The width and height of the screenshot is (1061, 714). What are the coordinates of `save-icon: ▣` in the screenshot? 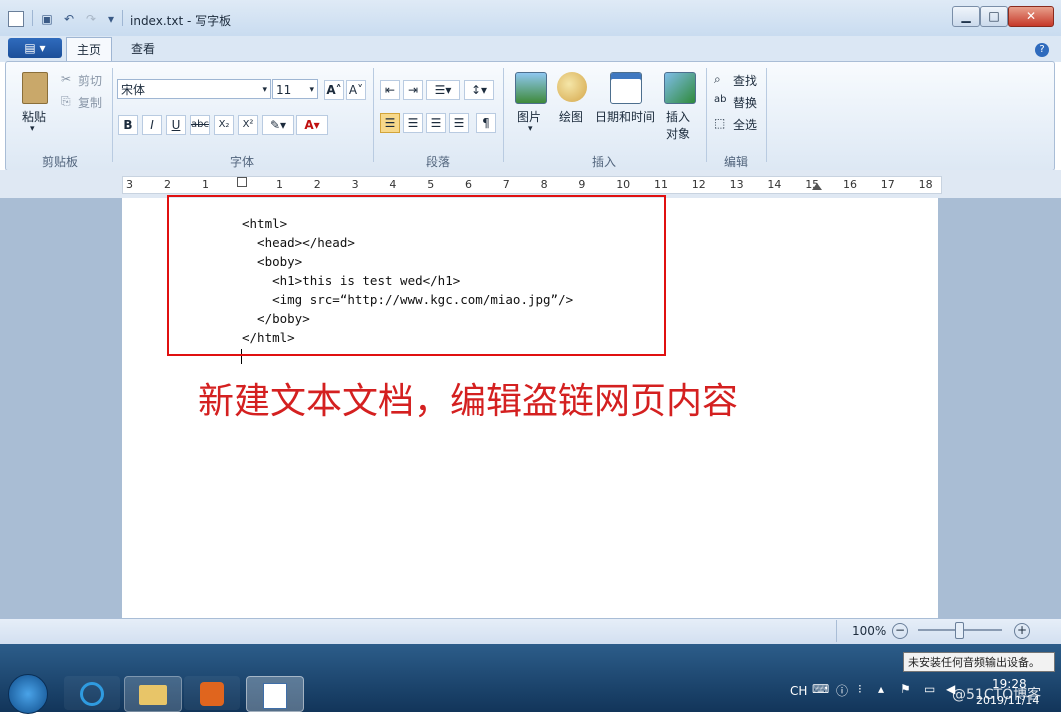 It's located at (47, 19).